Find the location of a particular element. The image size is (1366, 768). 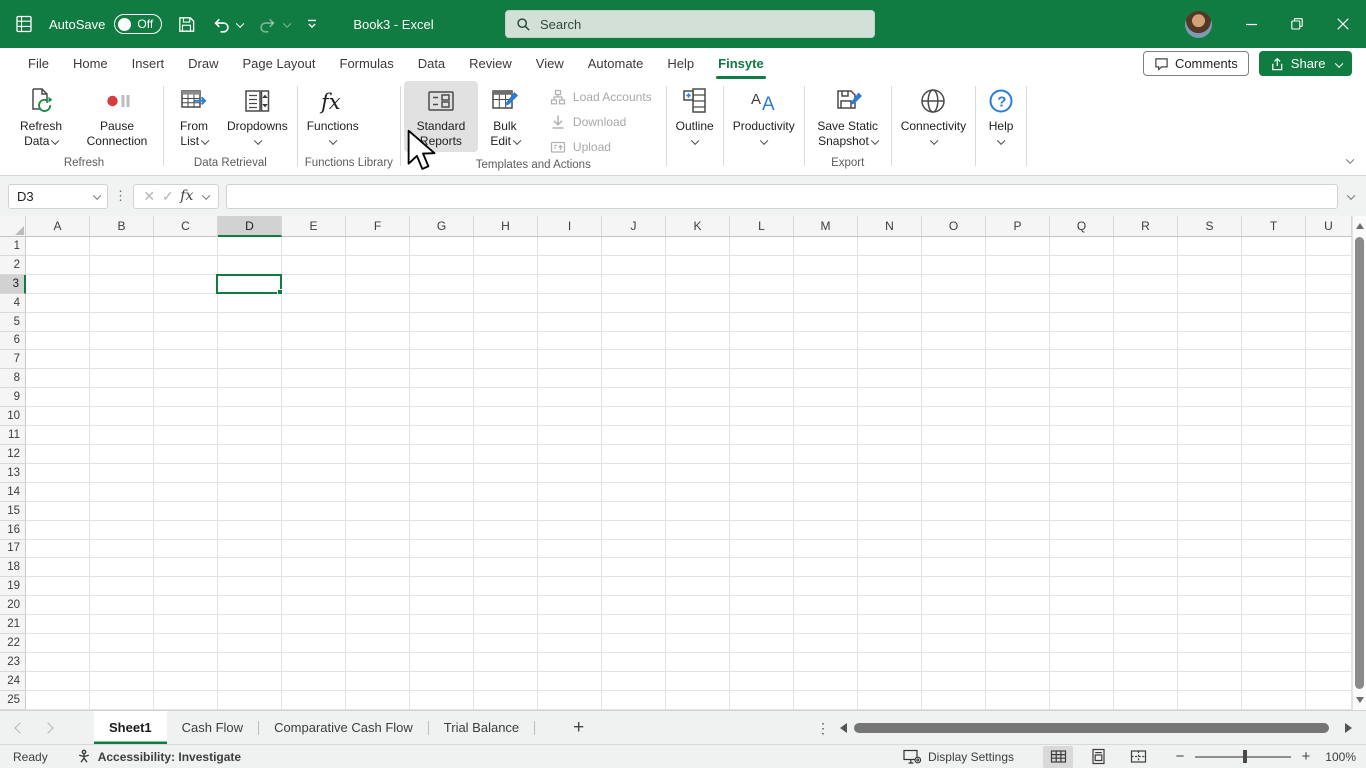

column-header-O: O is located at coordinates (954, 226).